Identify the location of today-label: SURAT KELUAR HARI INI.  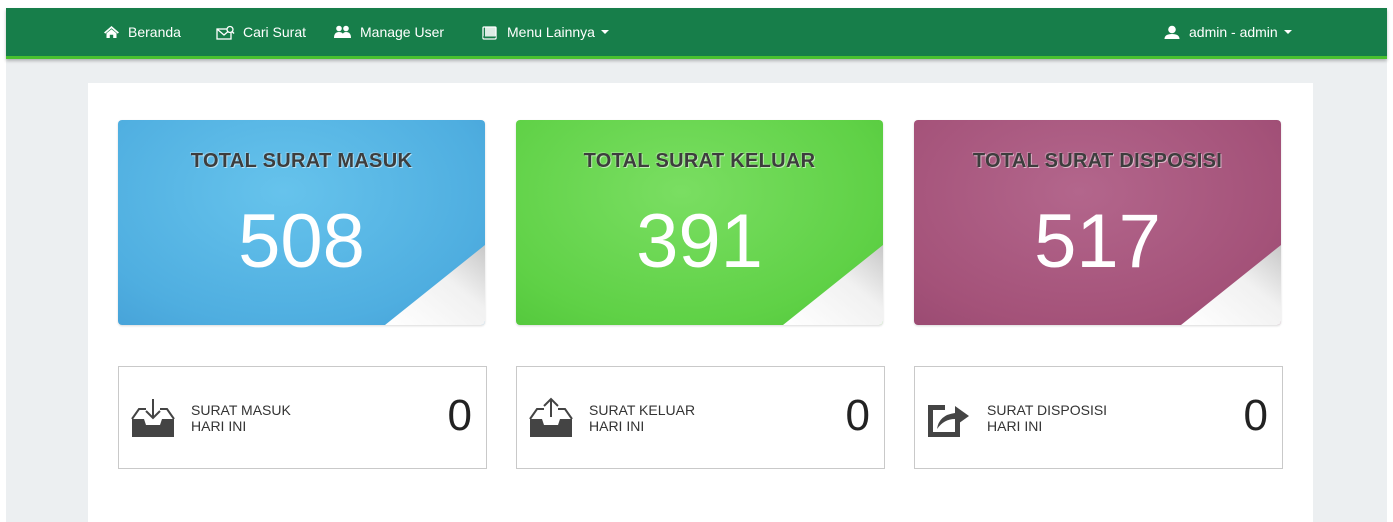
(642, 418).